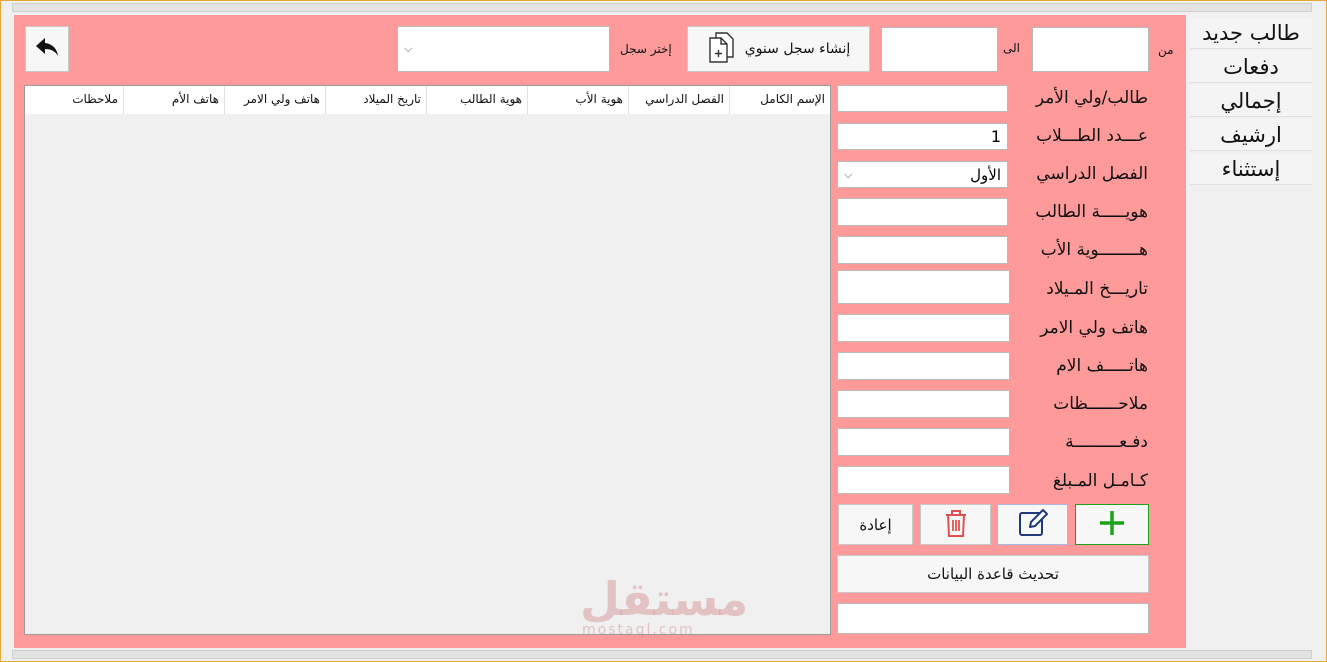 The width and height of the screenshot is (1327, 662). Describe the element at coordinates (1090, 49) in the screenshot. I see `from-input` at that location.